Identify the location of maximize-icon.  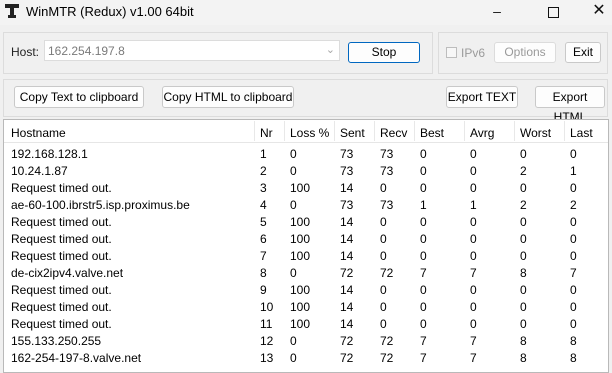
(553, 12).